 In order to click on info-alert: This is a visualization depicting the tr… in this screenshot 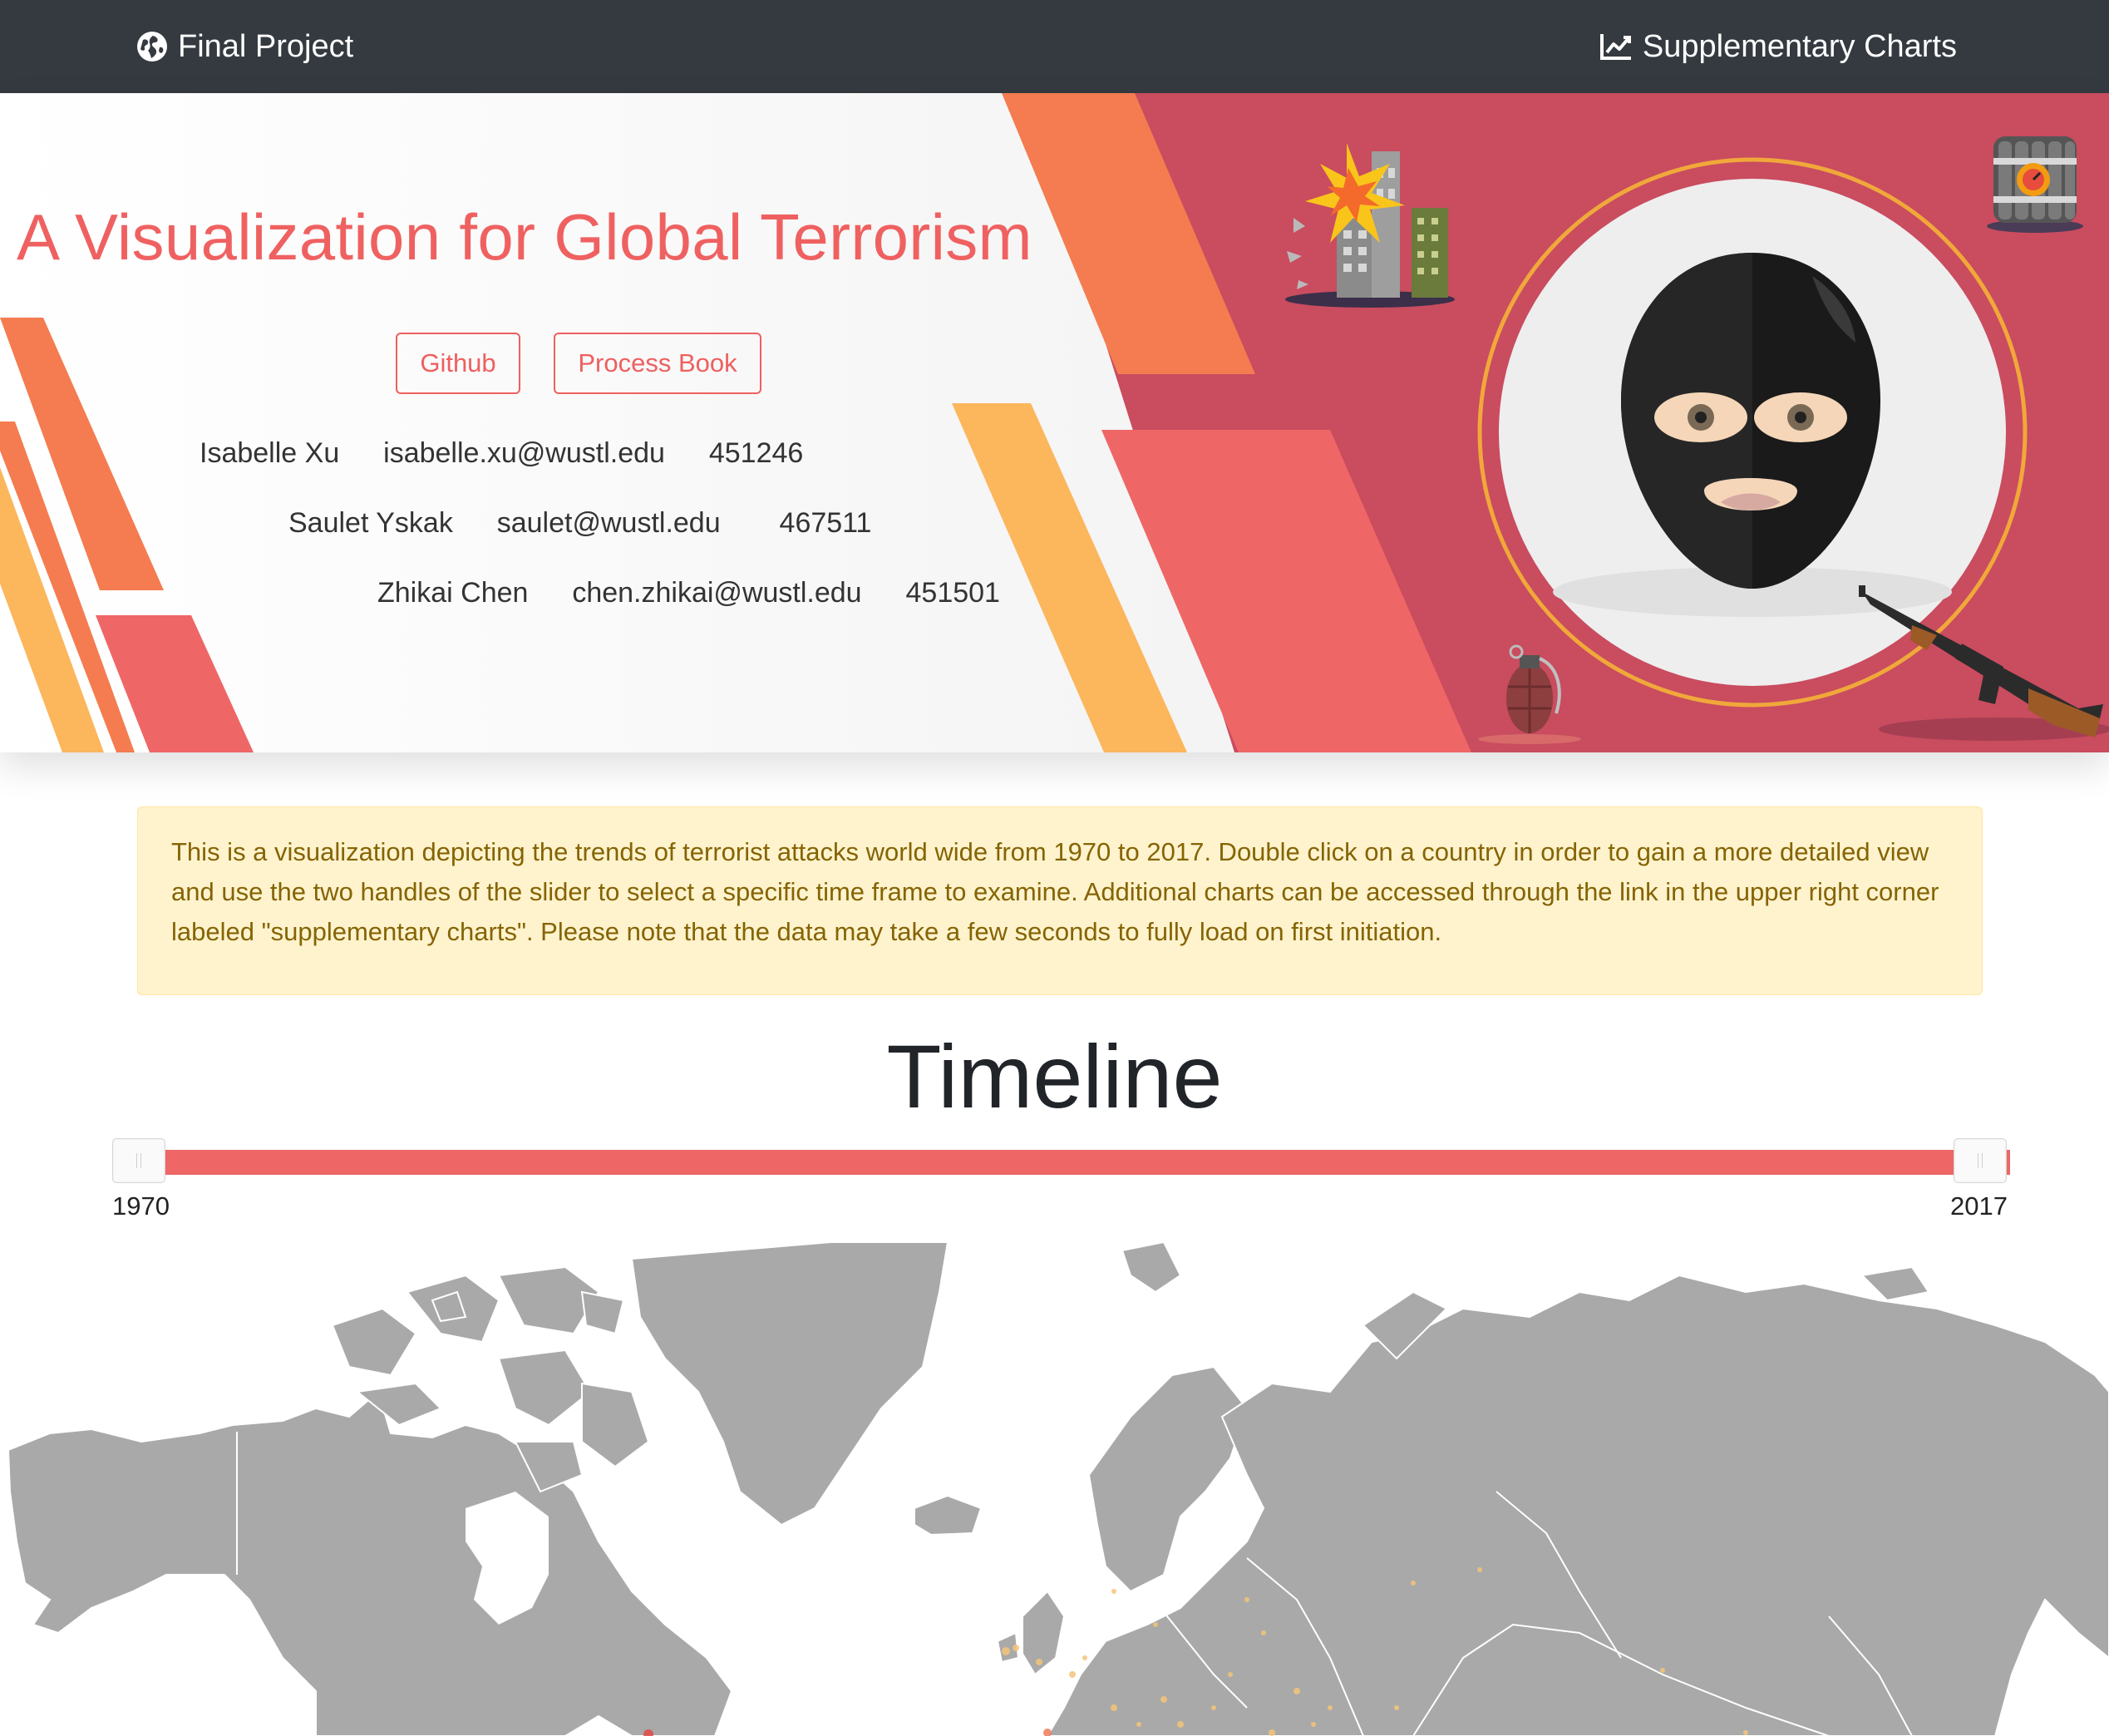, I will do `click(1060, 900)`.